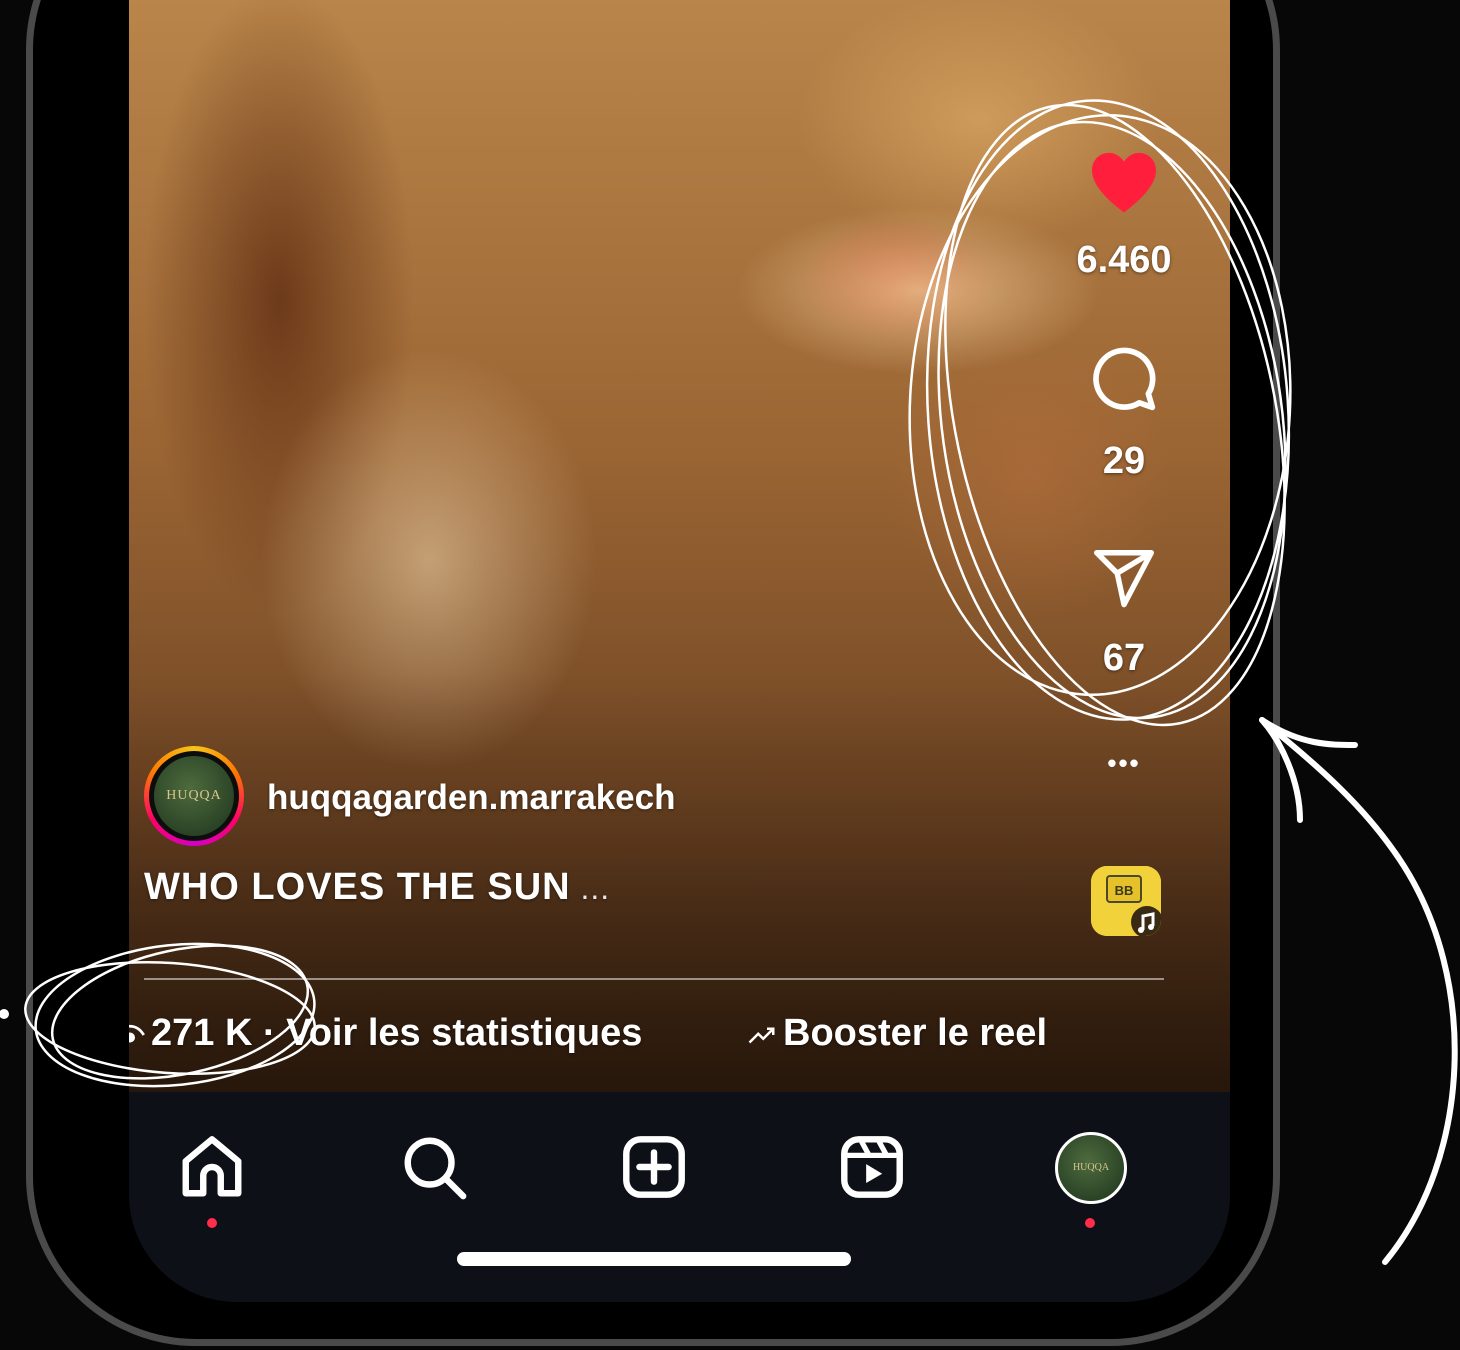  Describe the element at coordinates (1124, 580) in the screenshot. I see `send-paperplane-icon` at that location.